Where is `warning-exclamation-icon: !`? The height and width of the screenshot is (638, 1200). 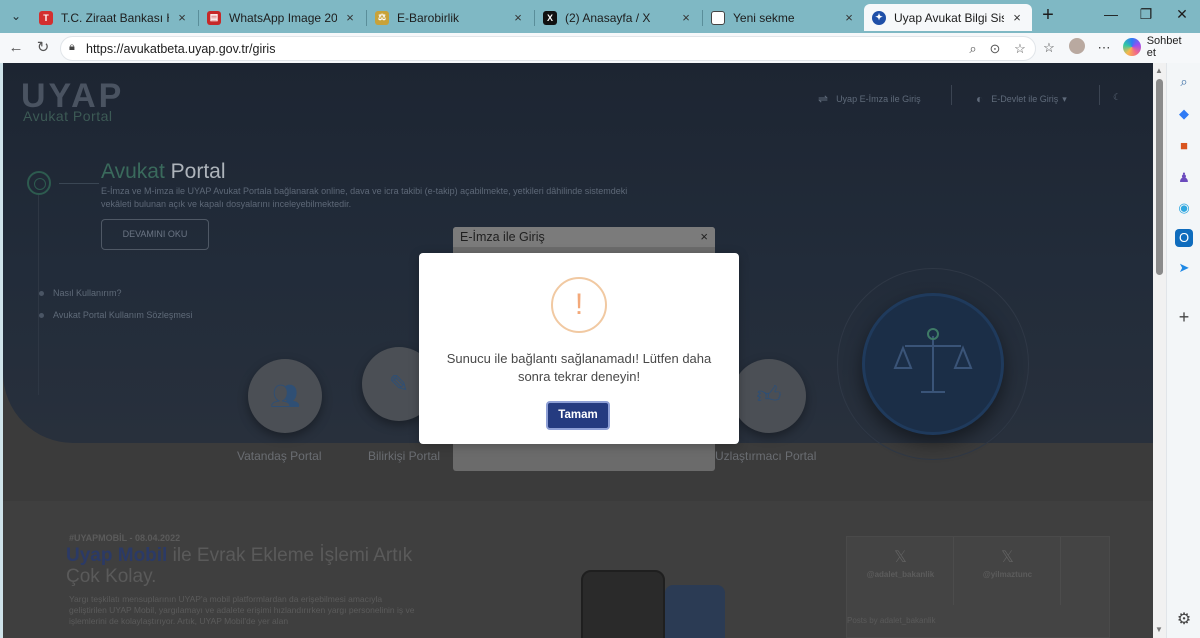 warning-exclamation-icon: ! is located at coordinates (579, 305).